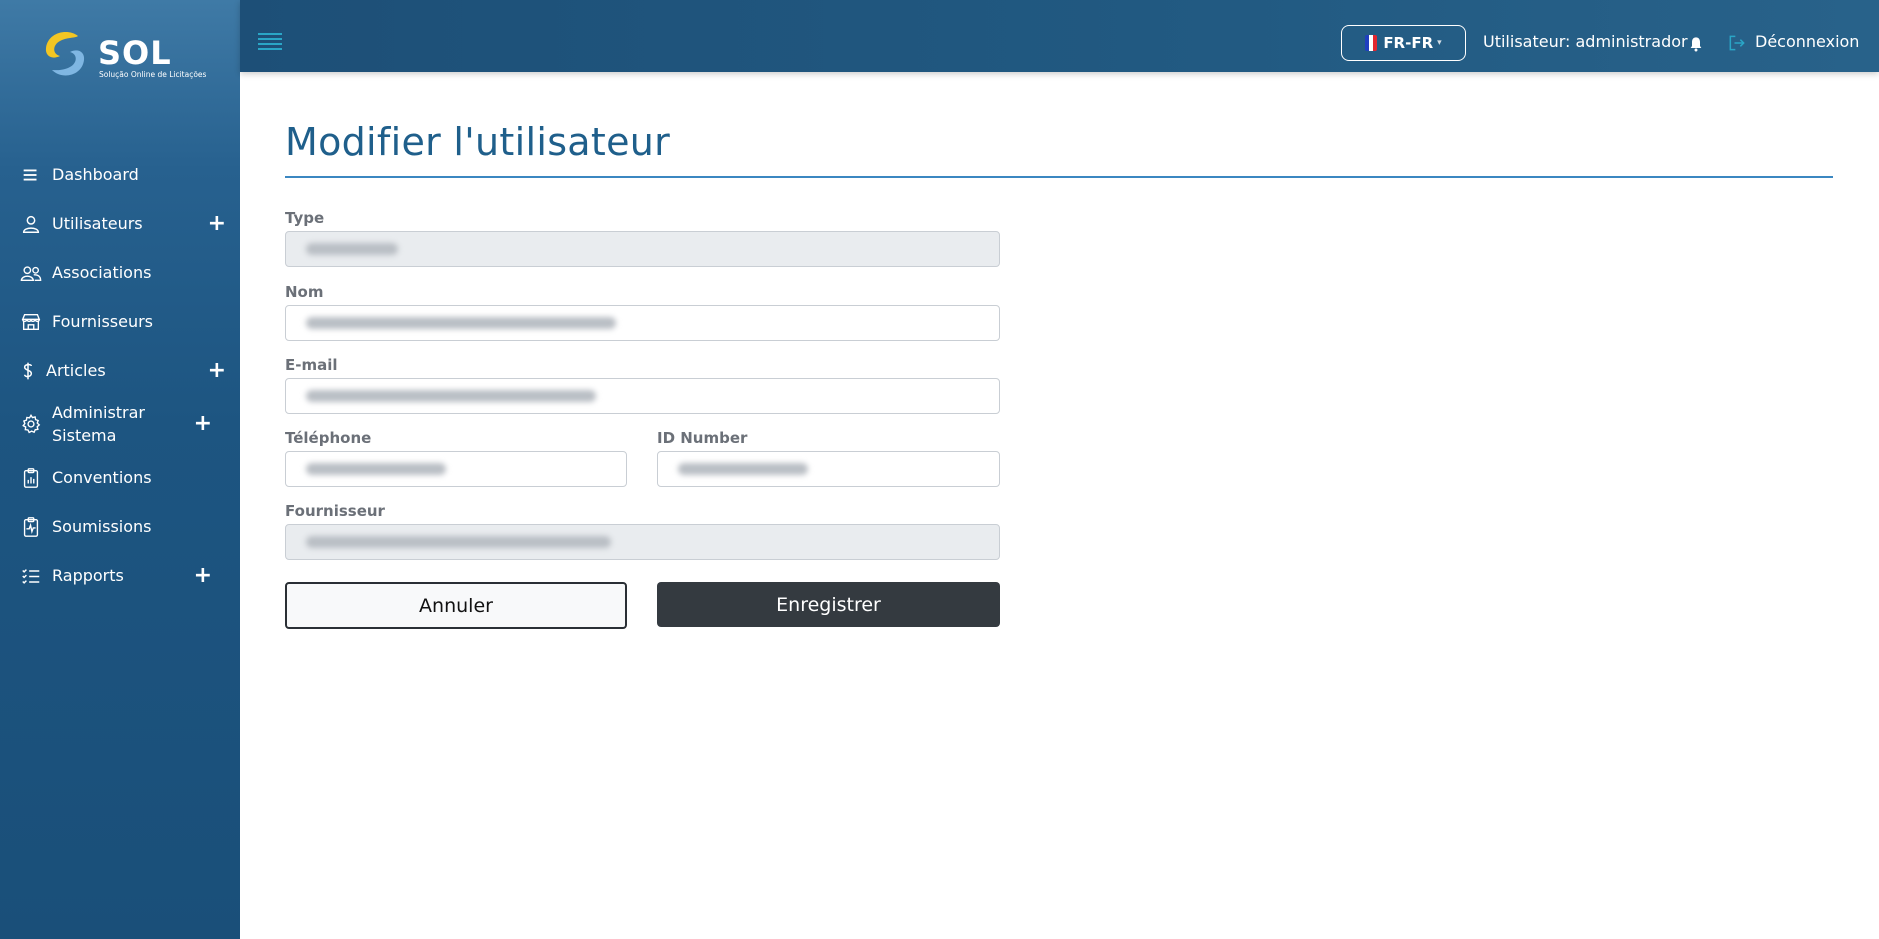 The image size is (1879, 939). What do you see at coordinates (305, 218) in the screenshot?
I see `type-label: Type` at bounding box center [305, 218].